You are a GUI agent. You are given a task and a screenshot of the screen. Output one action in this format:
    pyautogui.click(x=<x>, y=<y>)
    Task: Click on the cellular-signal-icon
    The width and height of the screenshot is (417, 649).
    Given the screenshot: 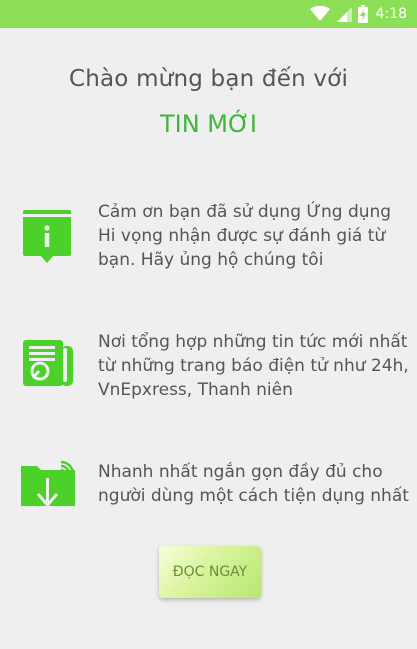 What is the action you would take?
    pyautogui.click(x=344, y=14)
    